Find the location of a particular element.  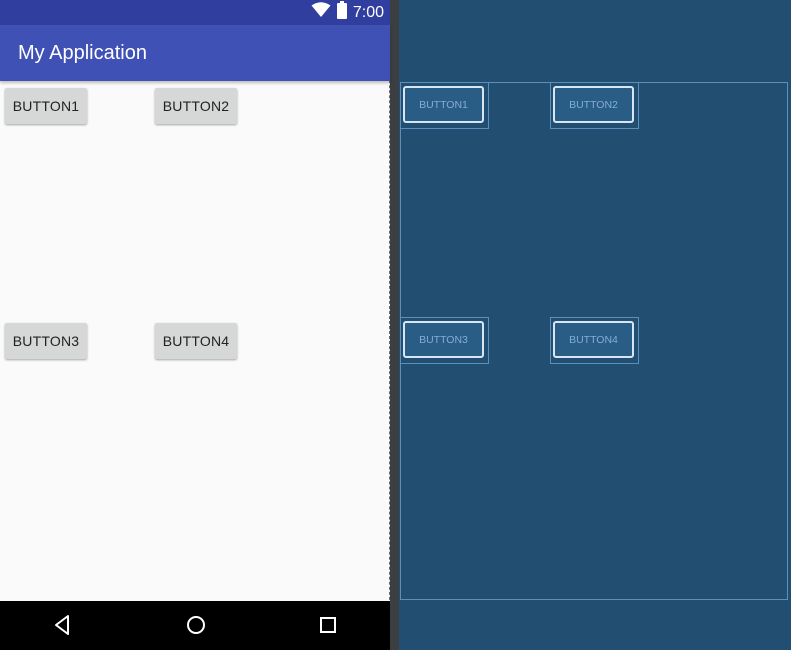

blueprint-button3-label: BUTTON3 is located at coordinates (443, 339).